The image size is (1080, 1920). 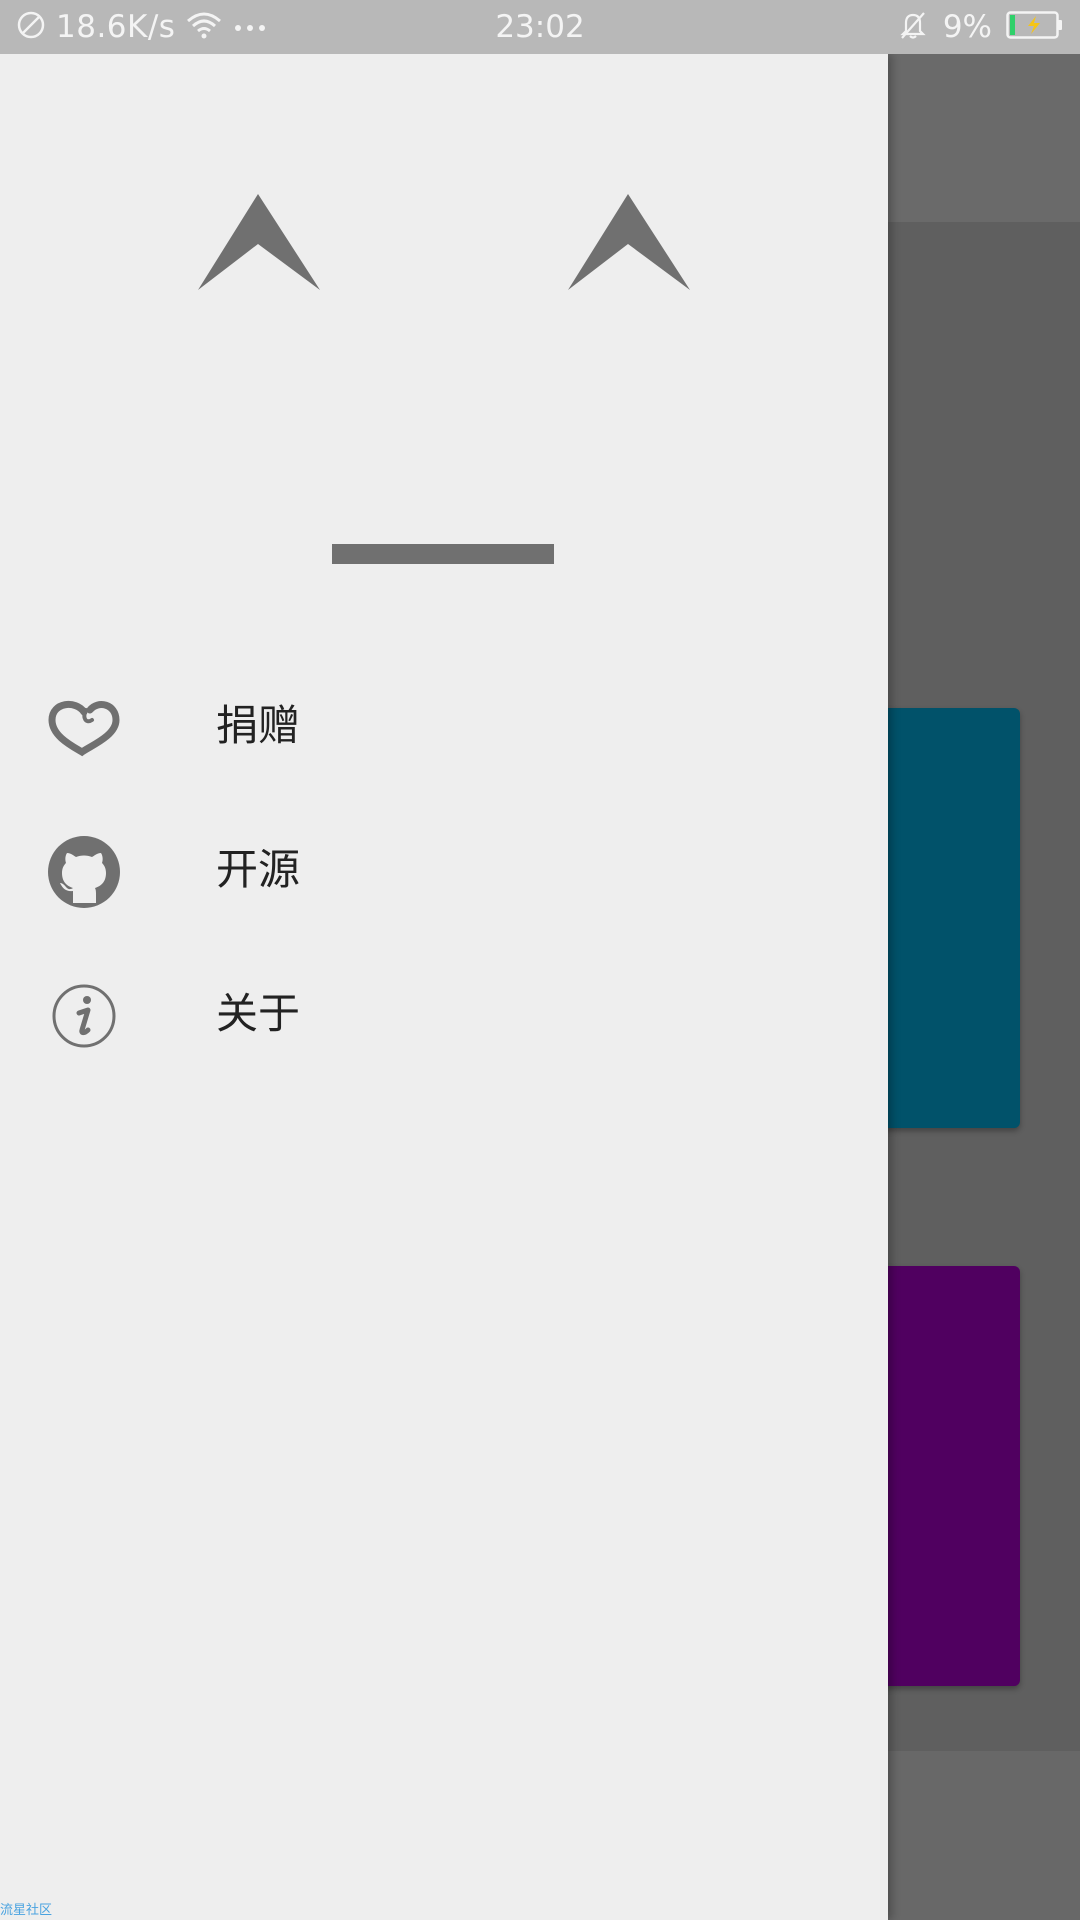 What do you see at coordinates (967, 27) in the screenshot?
I see `battery-percent: 9%` at bounding box center [967, 27].